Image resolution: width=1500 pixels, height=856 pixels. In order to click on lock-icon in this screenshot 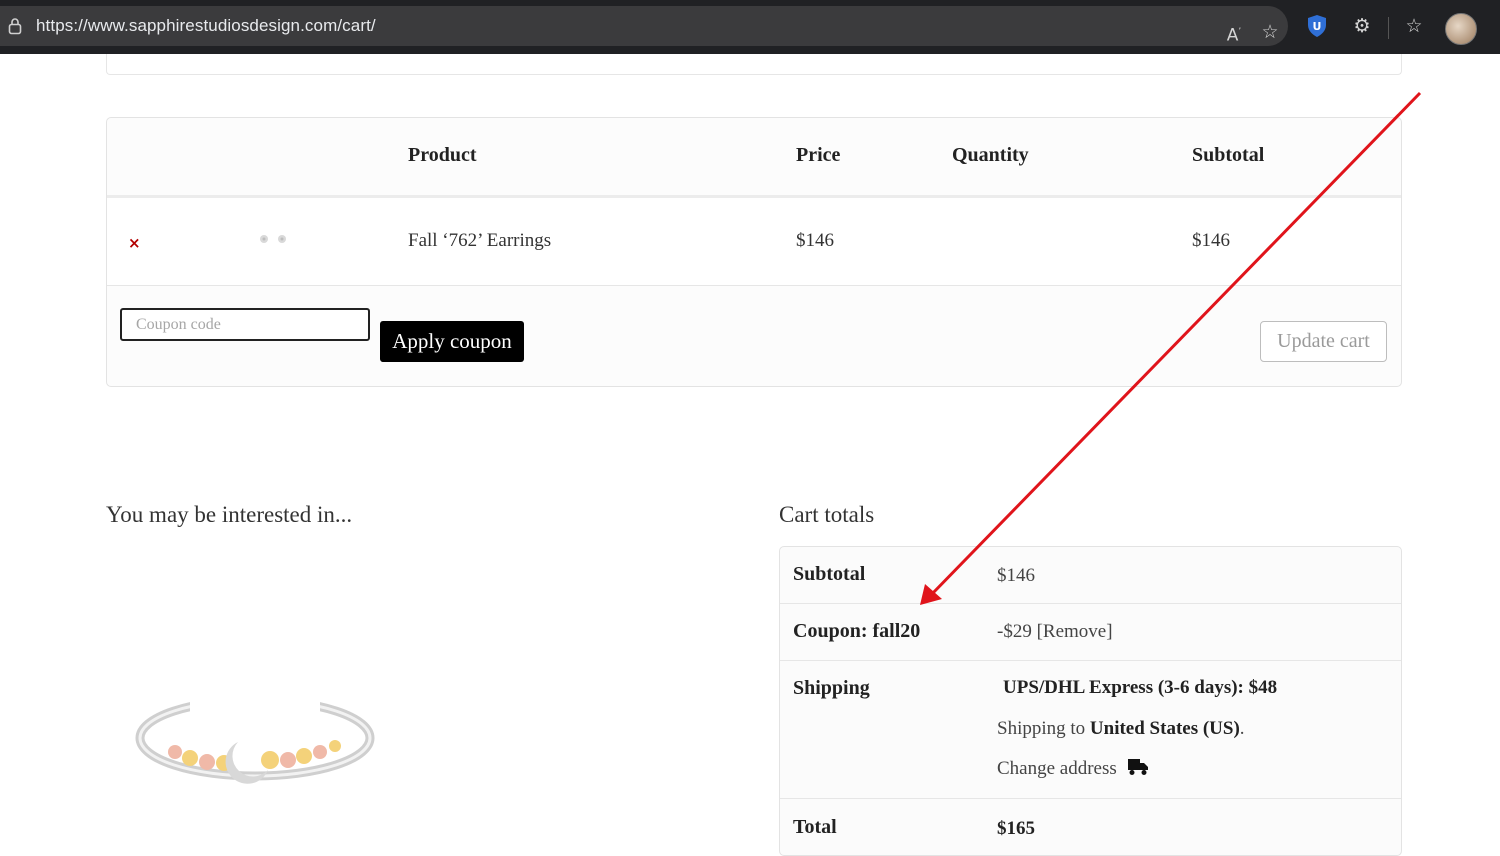, I will do `click(15, 26)`.